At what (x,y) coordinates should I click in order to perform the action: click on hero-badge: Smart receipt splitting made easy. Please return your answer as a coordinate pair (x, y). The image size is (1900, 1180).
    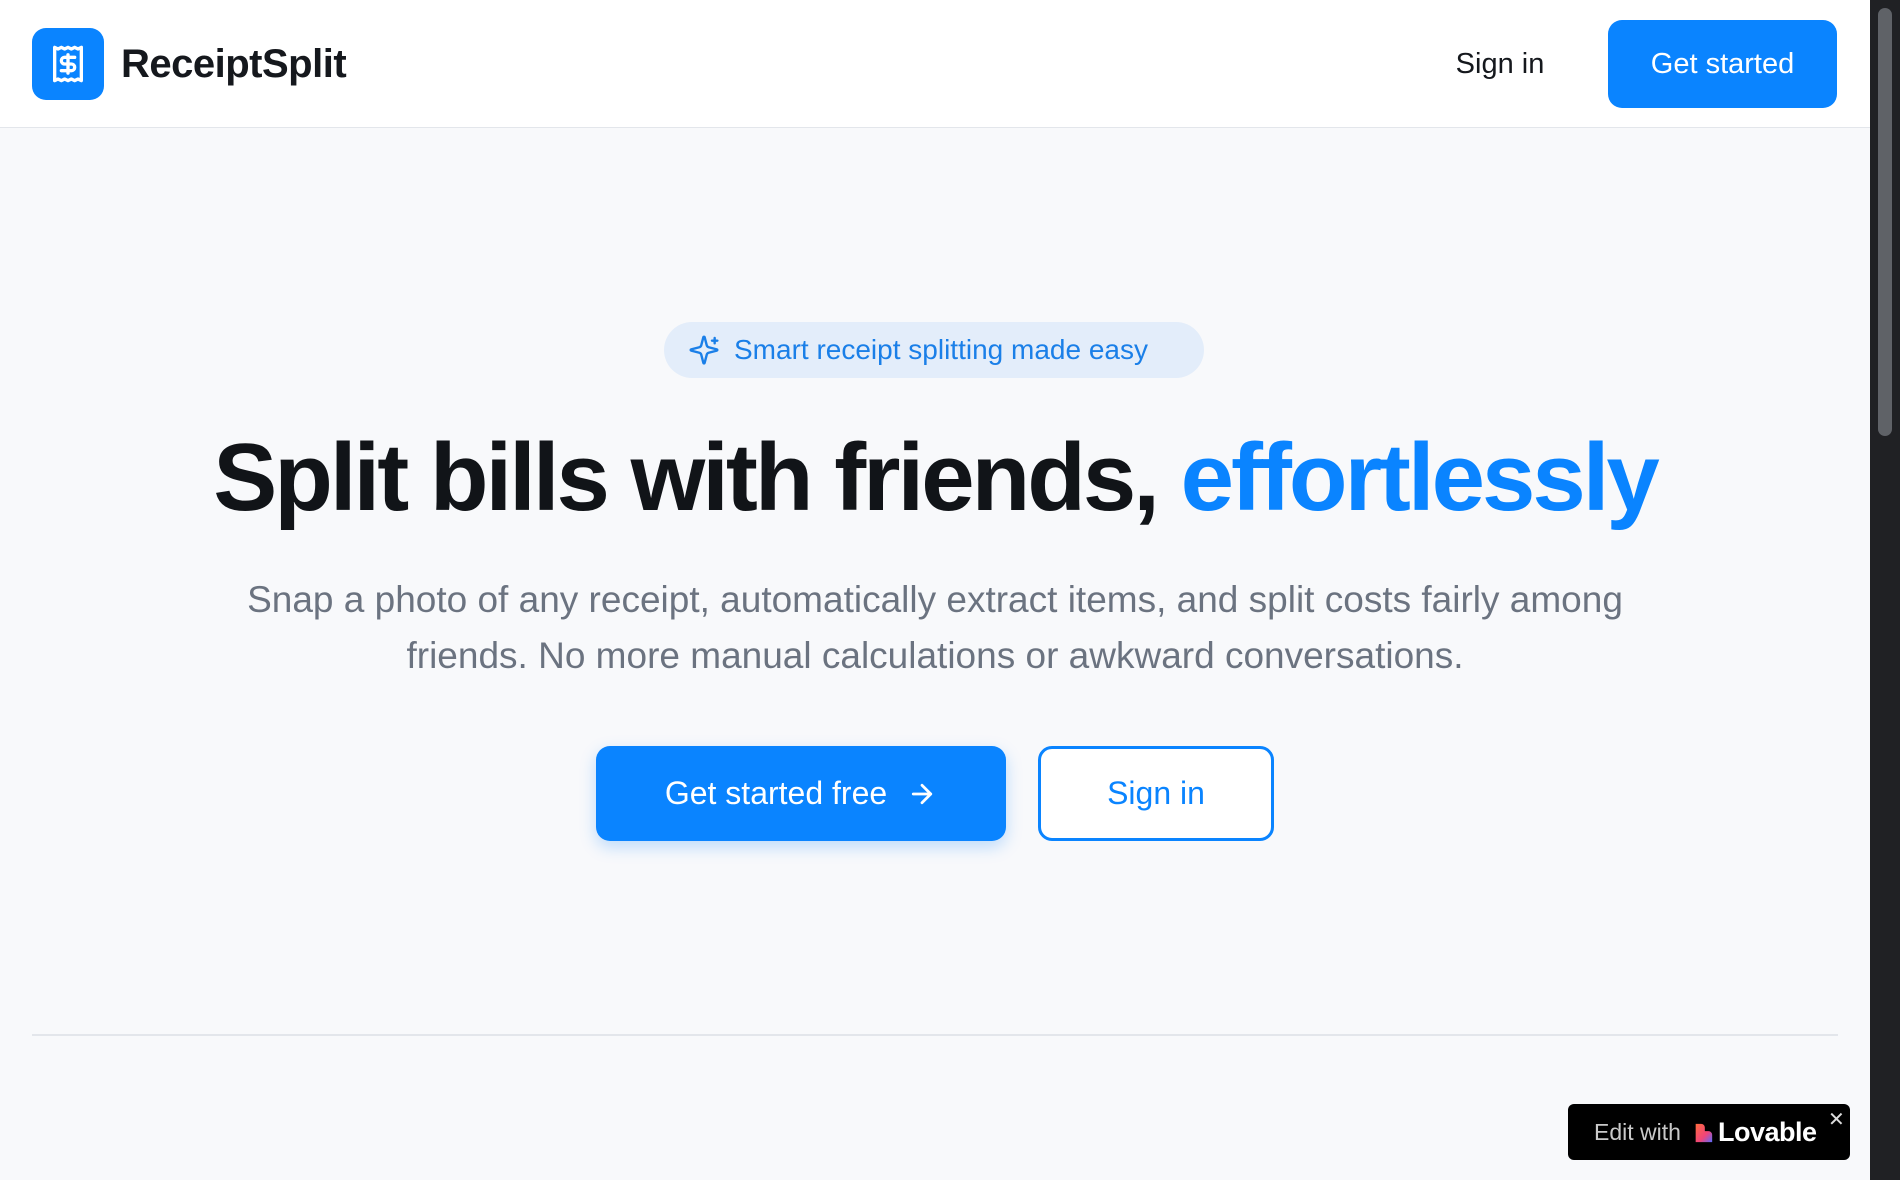
    Looking at the image, I should click on (934, 350).